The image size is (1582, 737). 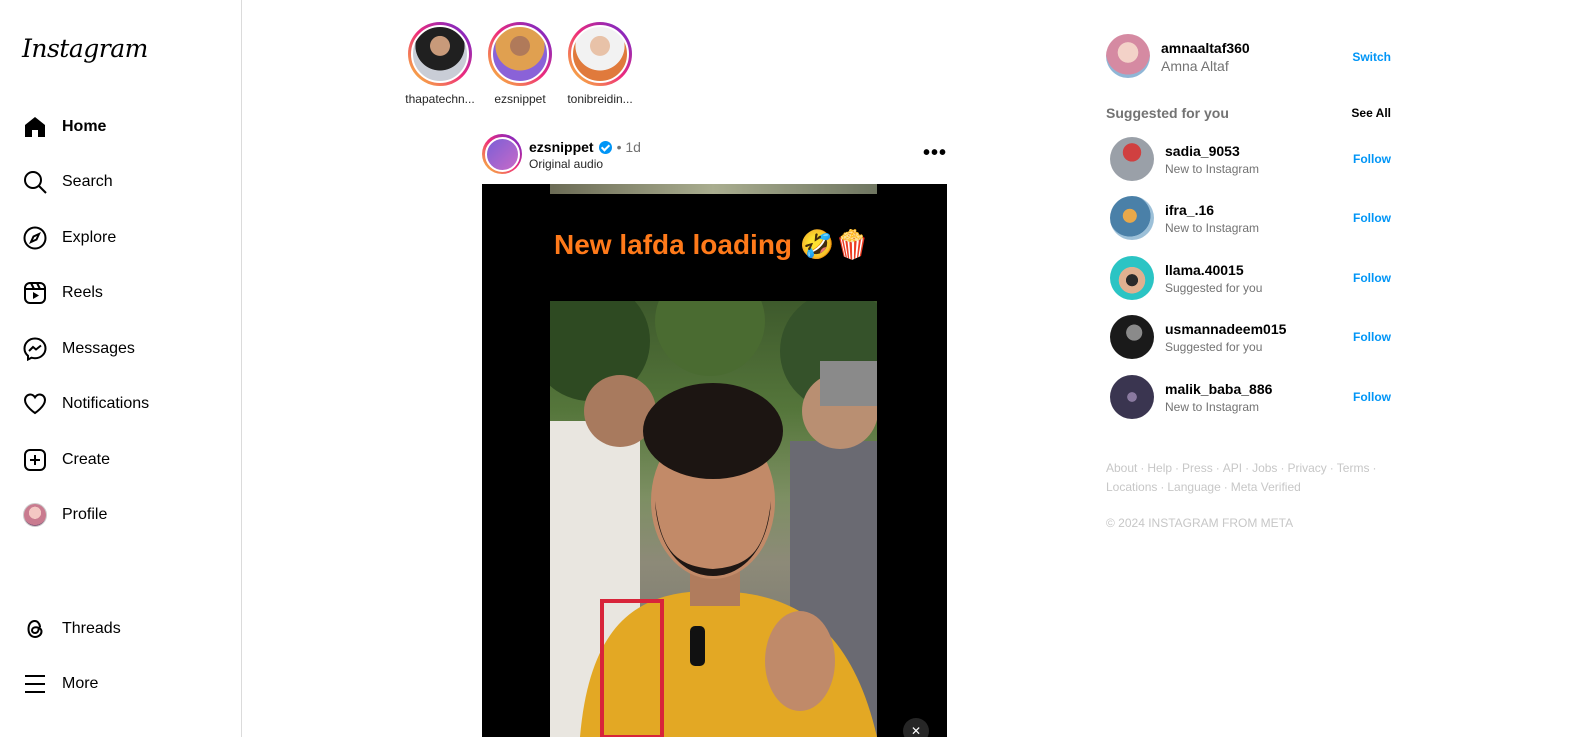 I want to click on video-top-strip, so click(x=713, y=189).